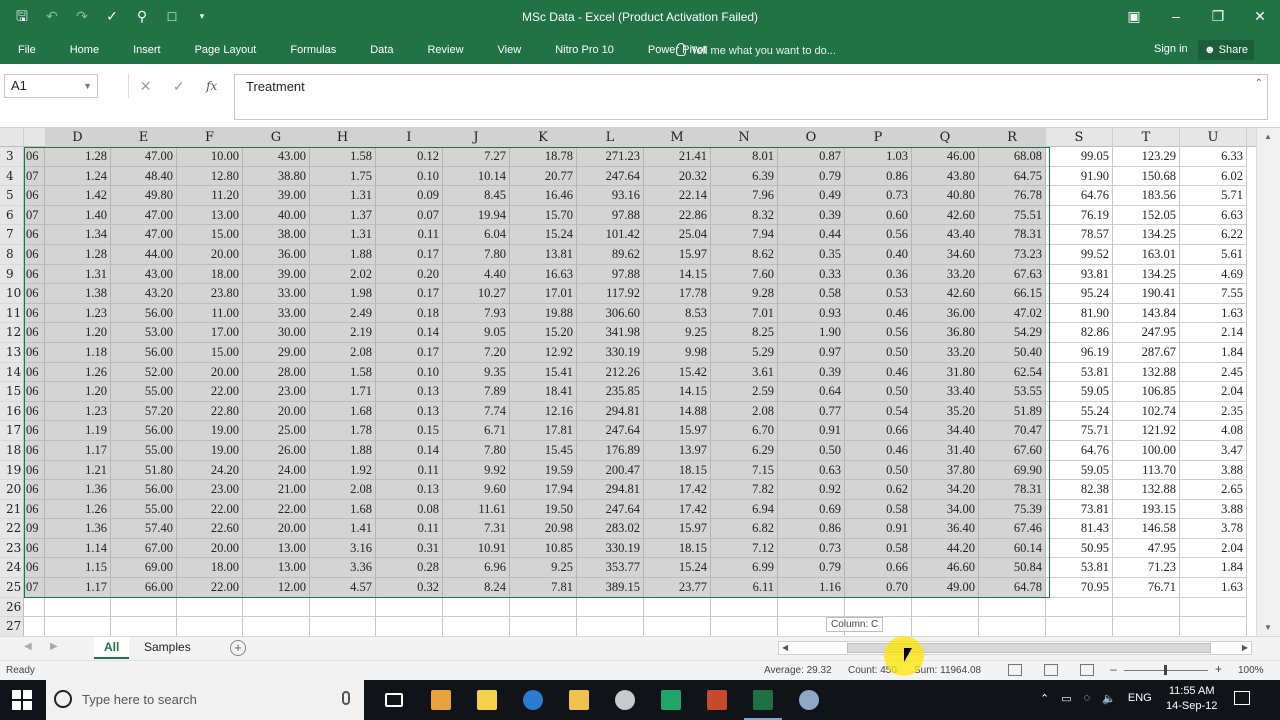  Describe the element at coordinates (677, 588) in the screenshot. I see `cell: 23.77` at that location.